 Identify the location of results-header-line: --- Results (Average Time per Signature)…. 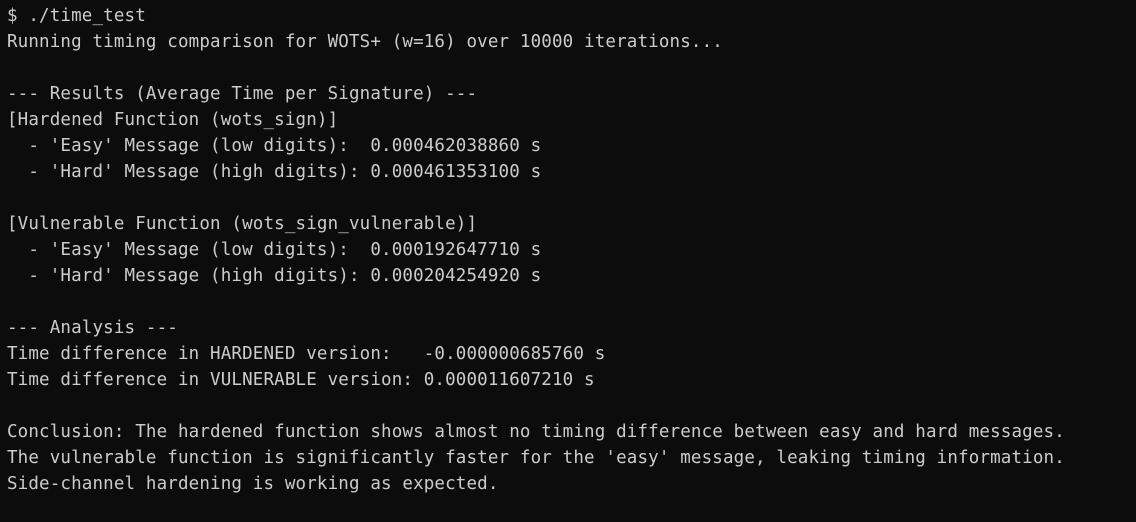
(242, 94).